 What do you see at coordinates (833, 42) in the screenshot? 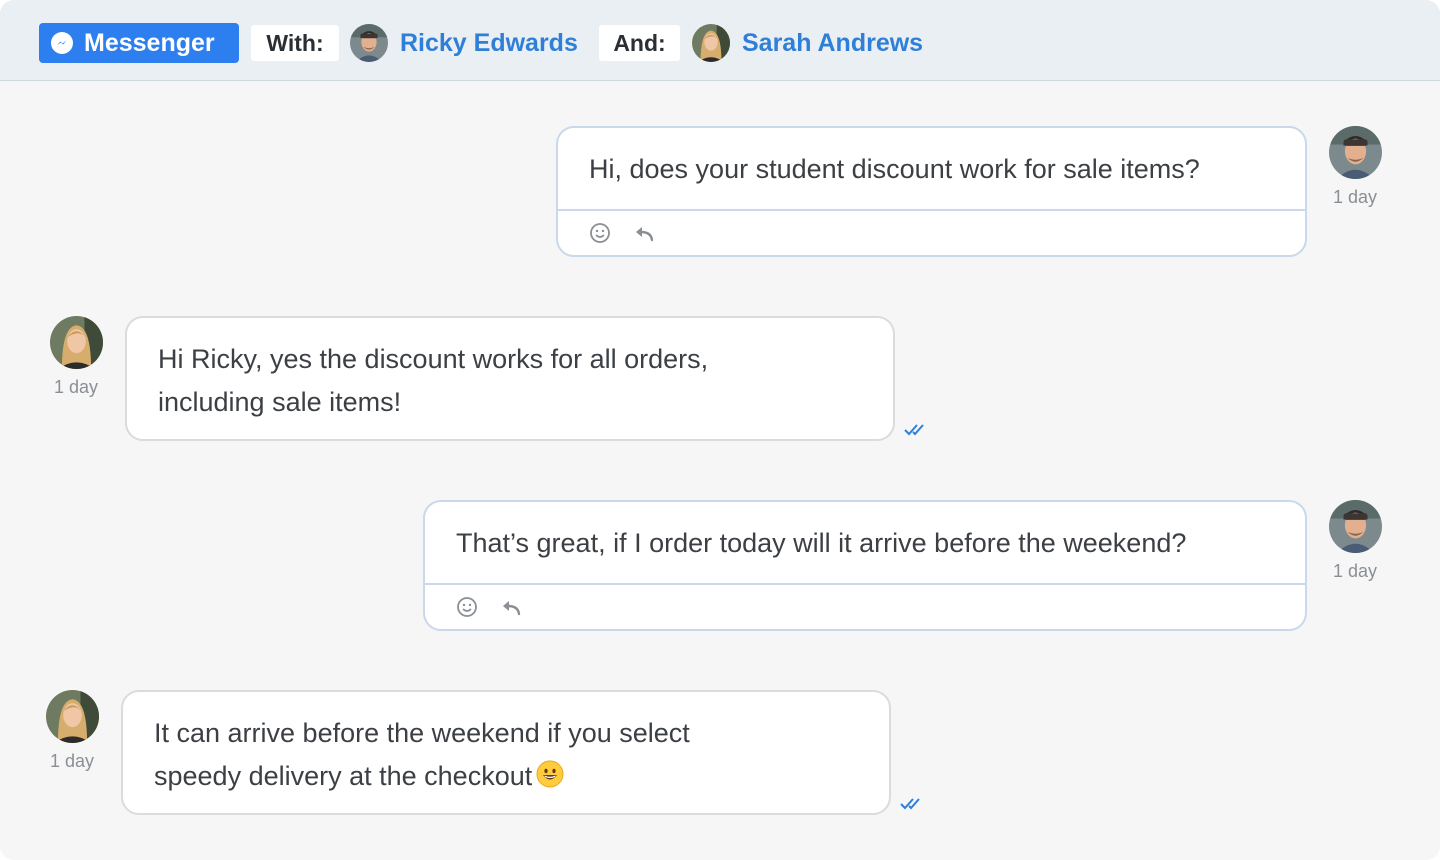
I see `participant-name: Sarah Andrews` at bounding box center [833, 42].